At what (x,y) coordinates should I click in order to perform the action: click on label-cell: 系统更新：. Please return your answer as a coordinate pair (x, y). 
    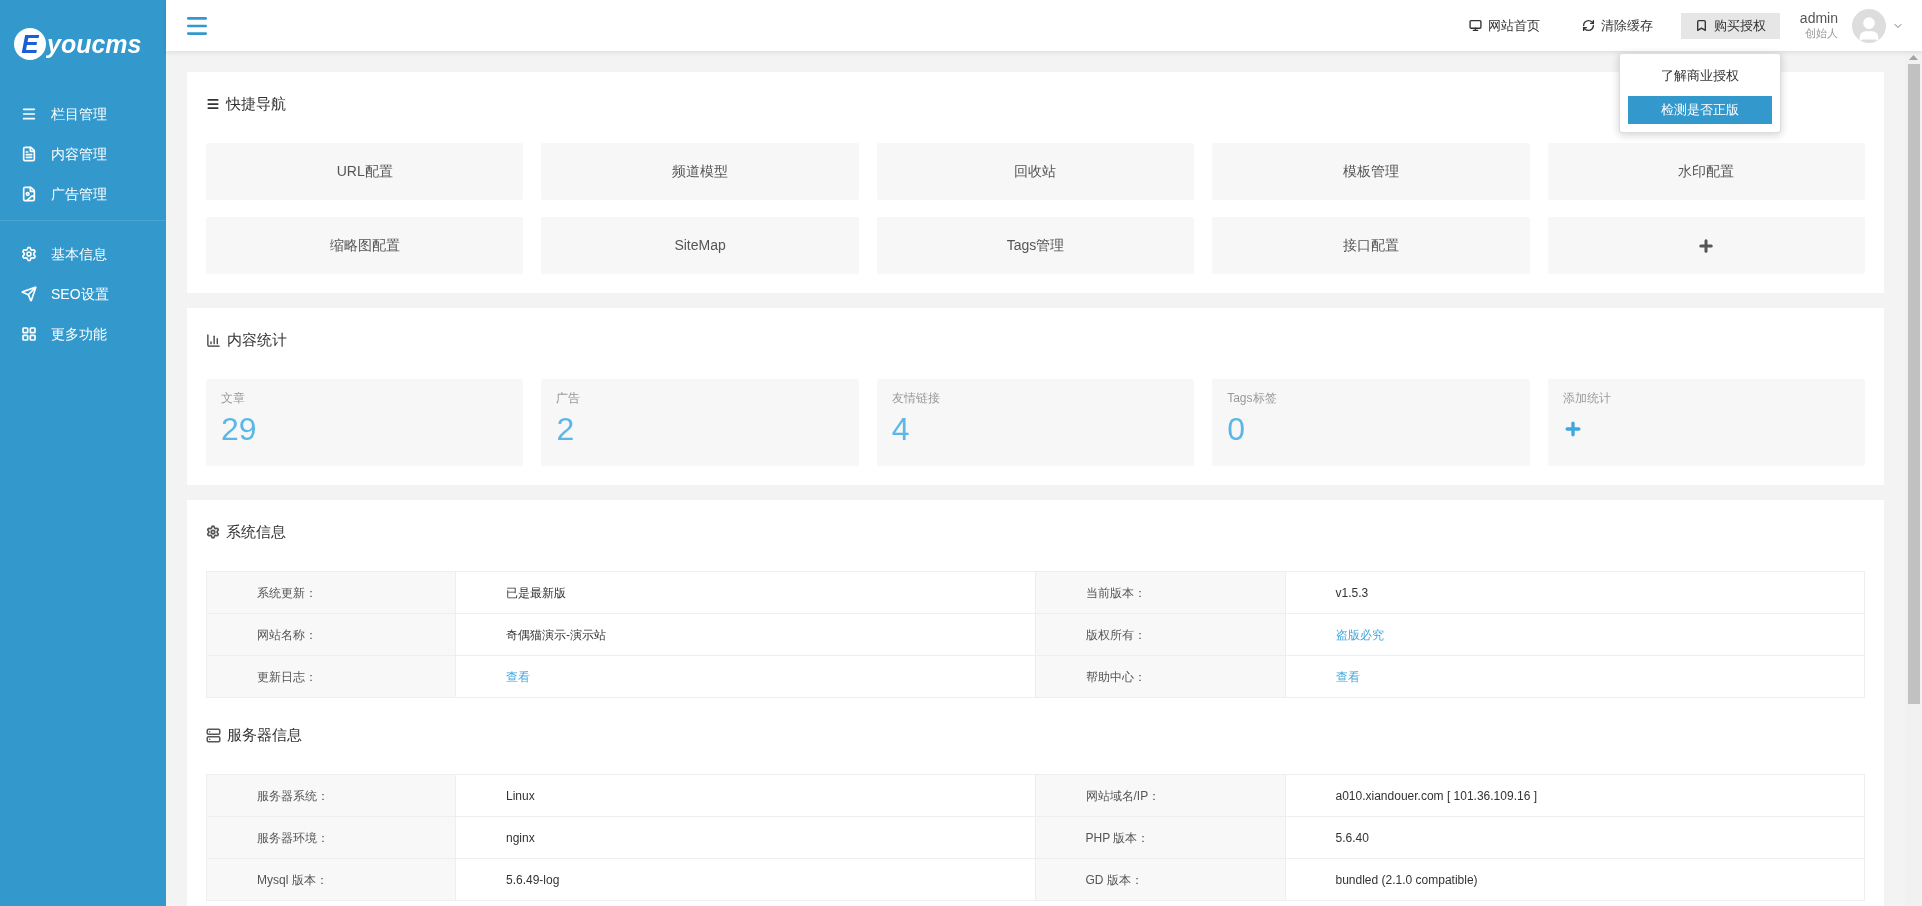
    Looking at the image, I should click on (331, 592).